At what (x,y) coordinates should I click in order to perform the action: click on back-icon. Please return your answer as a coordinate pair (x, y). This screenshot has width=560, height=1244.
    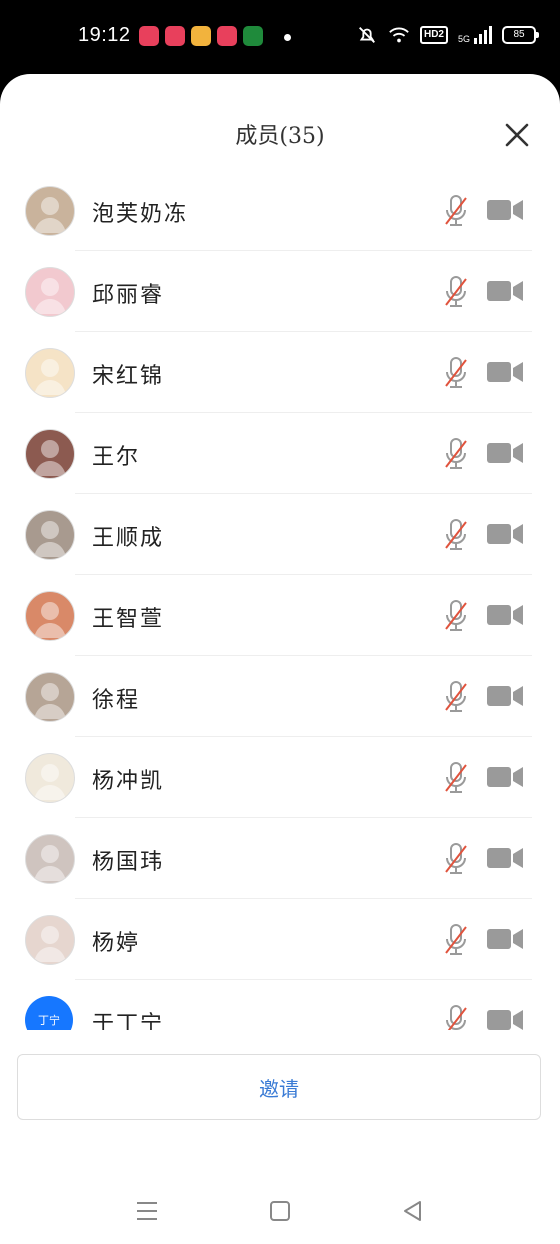
    Looking at the image, I should click on (413, 1211).